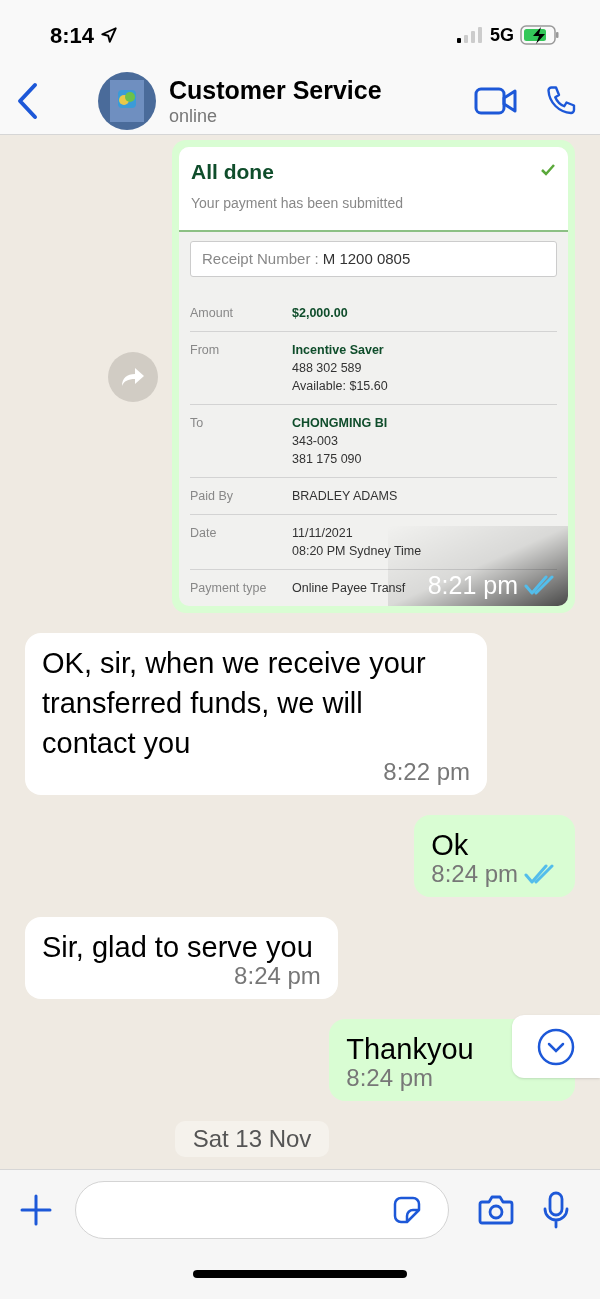 This screenshot has width=600, height=1299. I want to click on receipt-number-label: Receipt Number :, so click(260, 258).